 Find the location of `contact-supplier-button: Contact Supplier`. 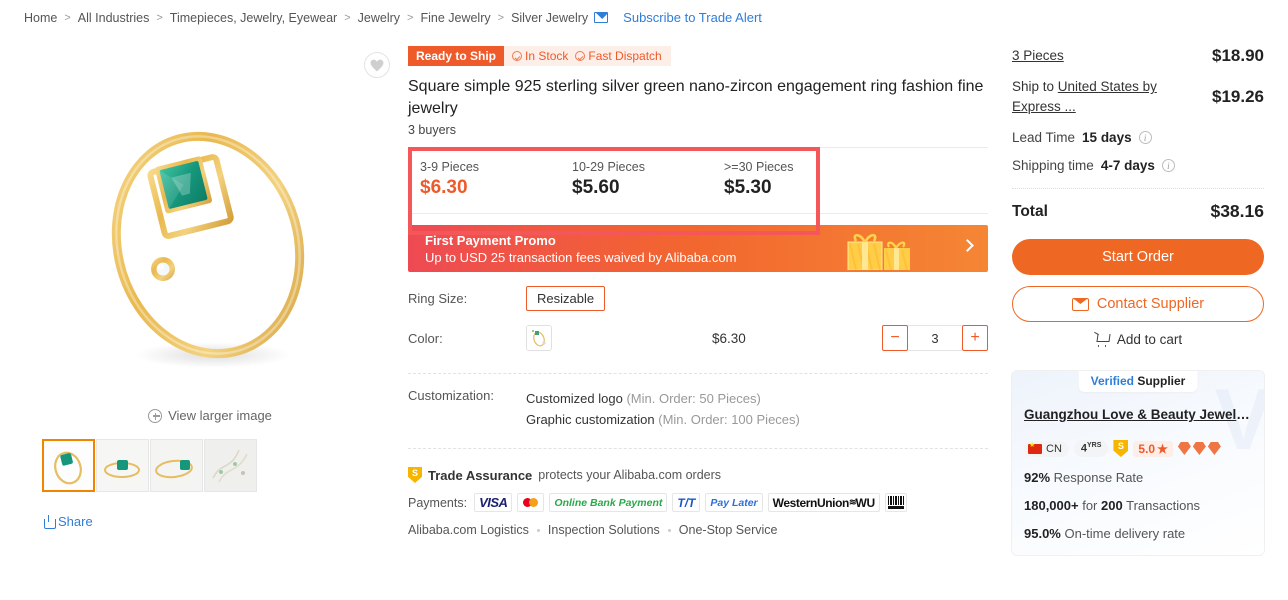

contact-supplier-button: Contact Supplier is located at coordinates (1138, 304).